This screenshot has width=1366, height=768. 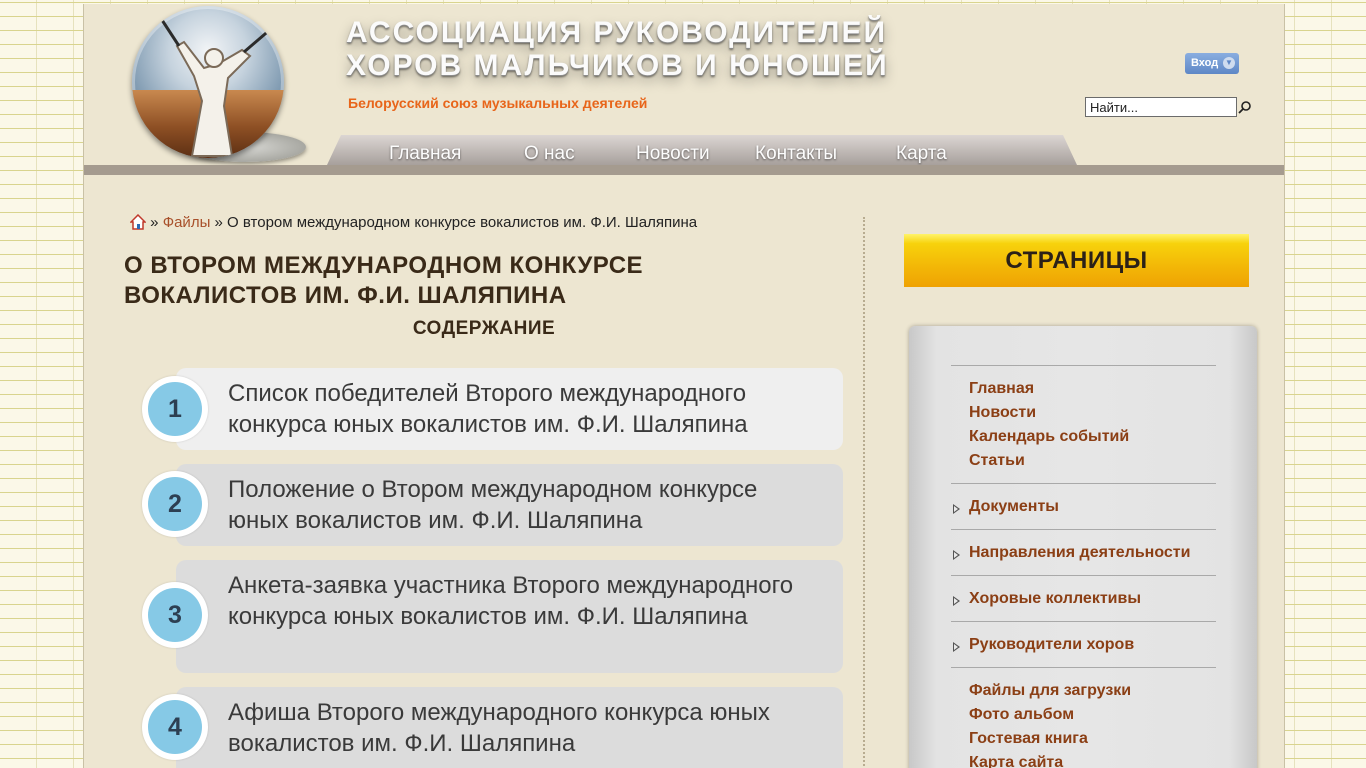 I want to click on sidebar-item-photo-album: Фото альбом, so click(x=1021, y=715).